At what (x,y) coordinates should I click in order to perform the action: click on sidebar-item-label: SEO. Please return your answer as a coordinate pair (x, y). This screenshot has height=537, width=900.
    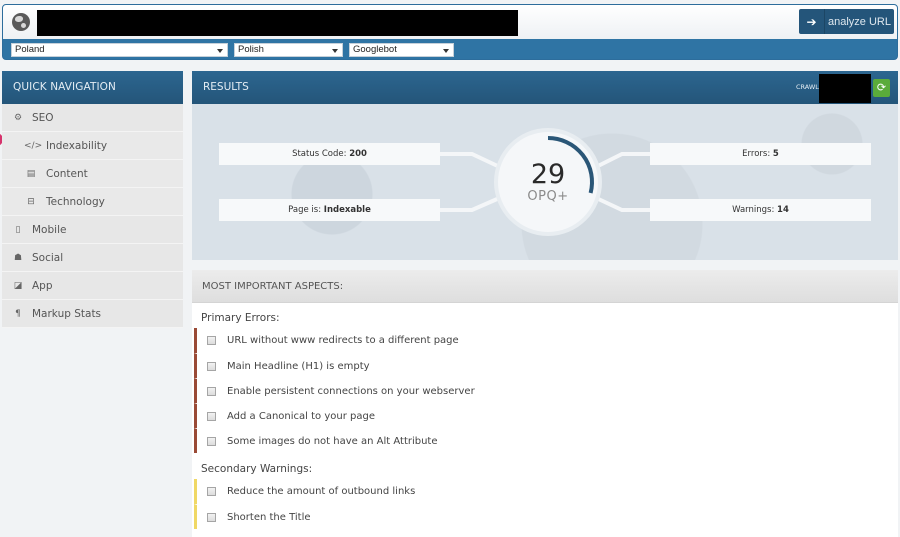
    Looking at the image, I should click on (43, 117).